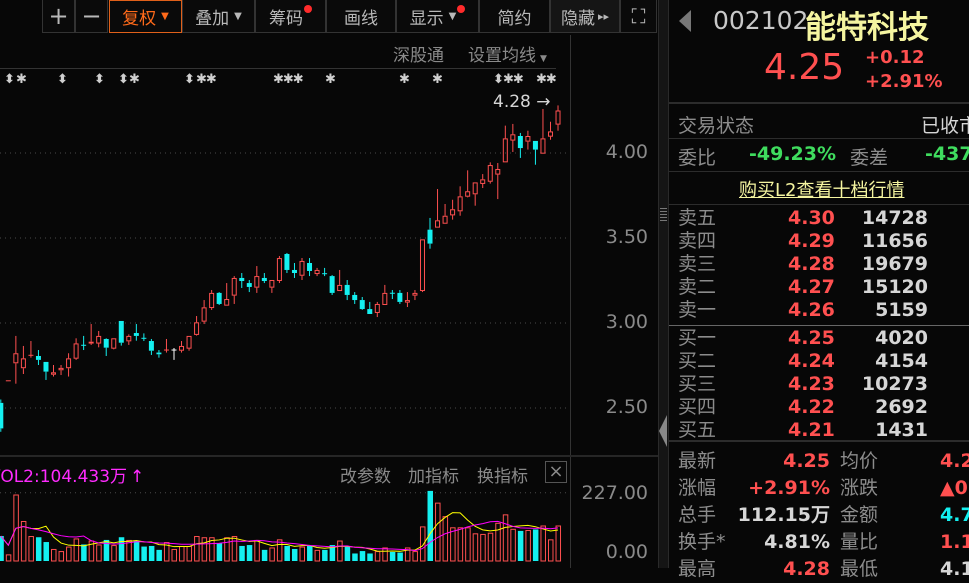  Describe the element at coordinates (823, 384) in the screenshot. I see `bid-row: 买三 4.23 10273` at that location.